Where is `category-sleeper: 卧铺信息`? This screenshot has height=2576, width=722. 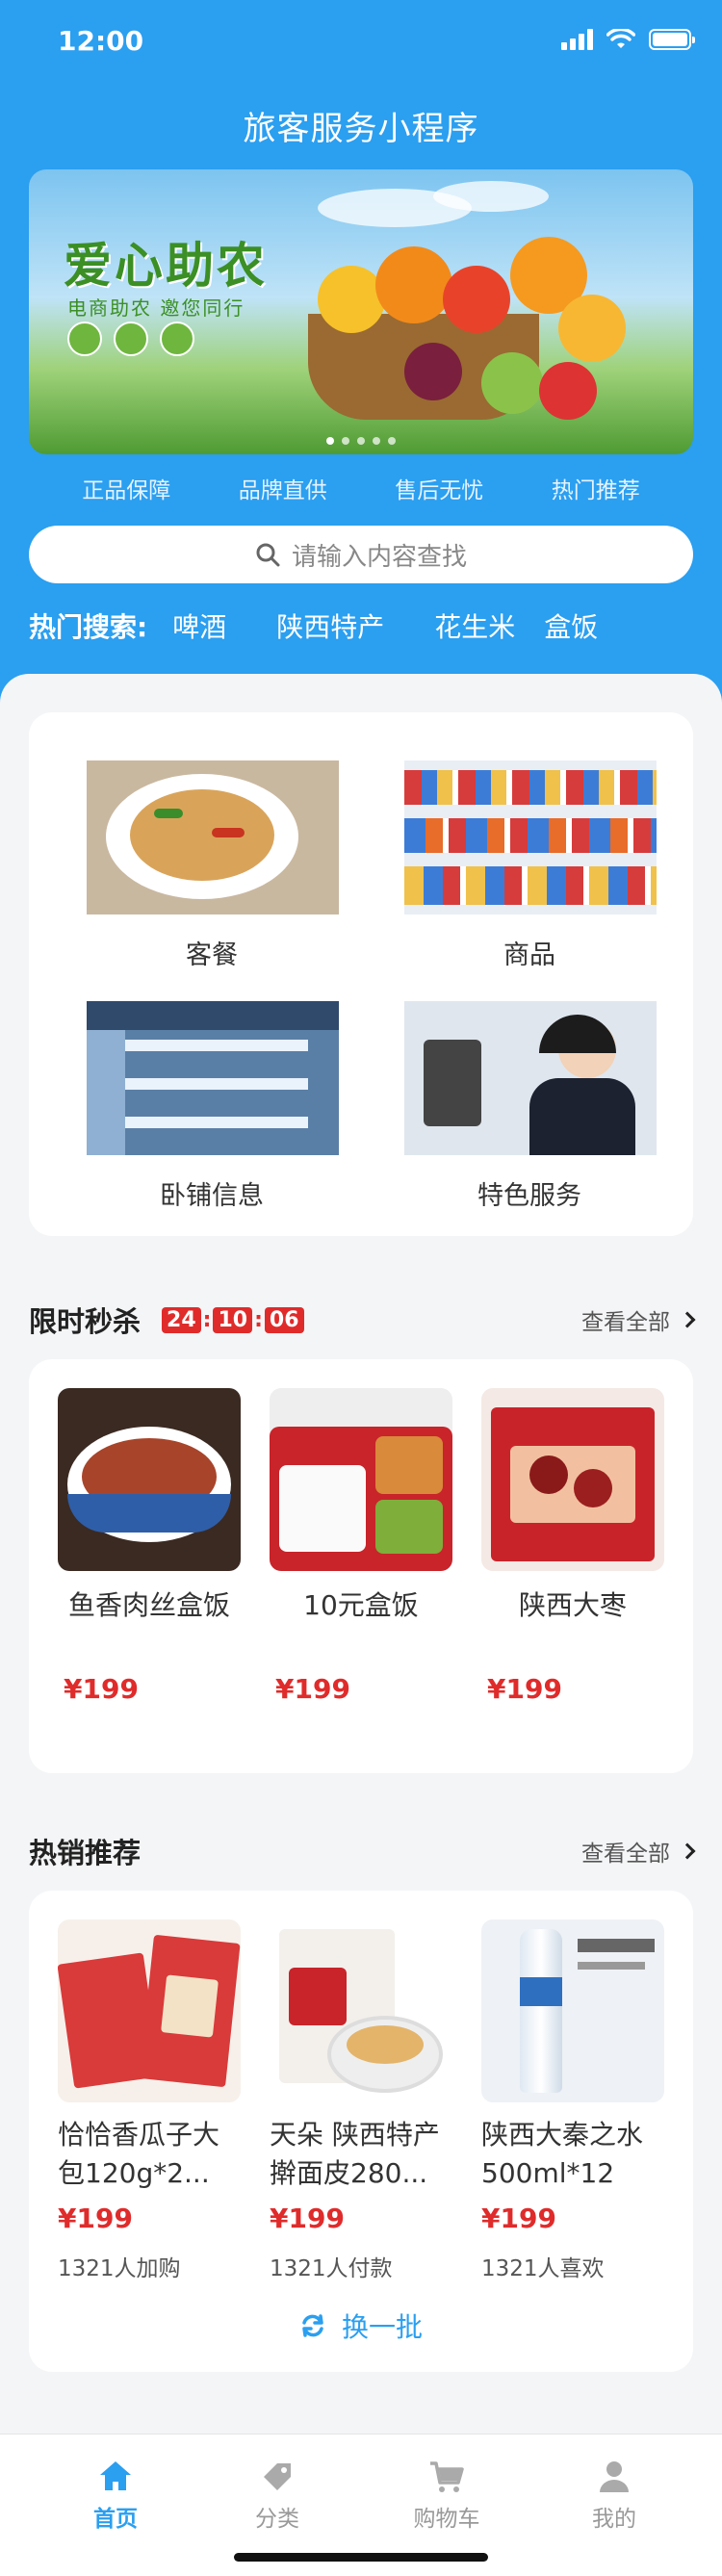 category-sleeper: 卧铺信息 is located at coordinates (213, 1107).